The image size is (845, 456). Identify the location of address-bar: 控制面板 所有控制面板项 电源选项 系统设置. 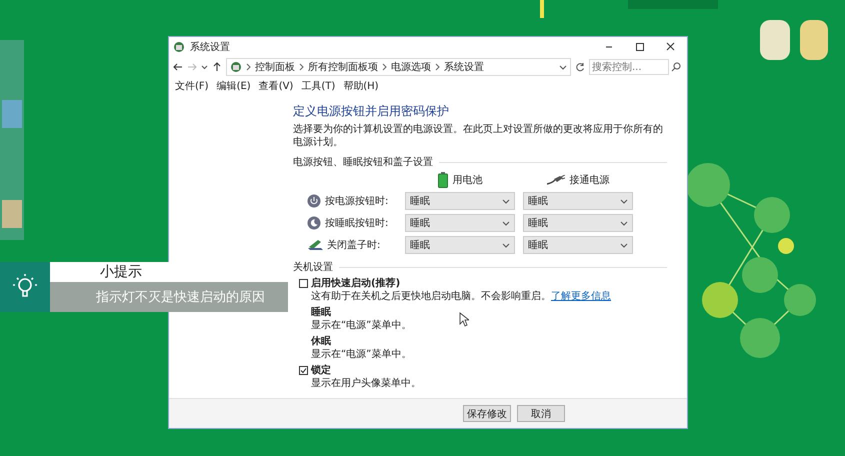
(398, 67).